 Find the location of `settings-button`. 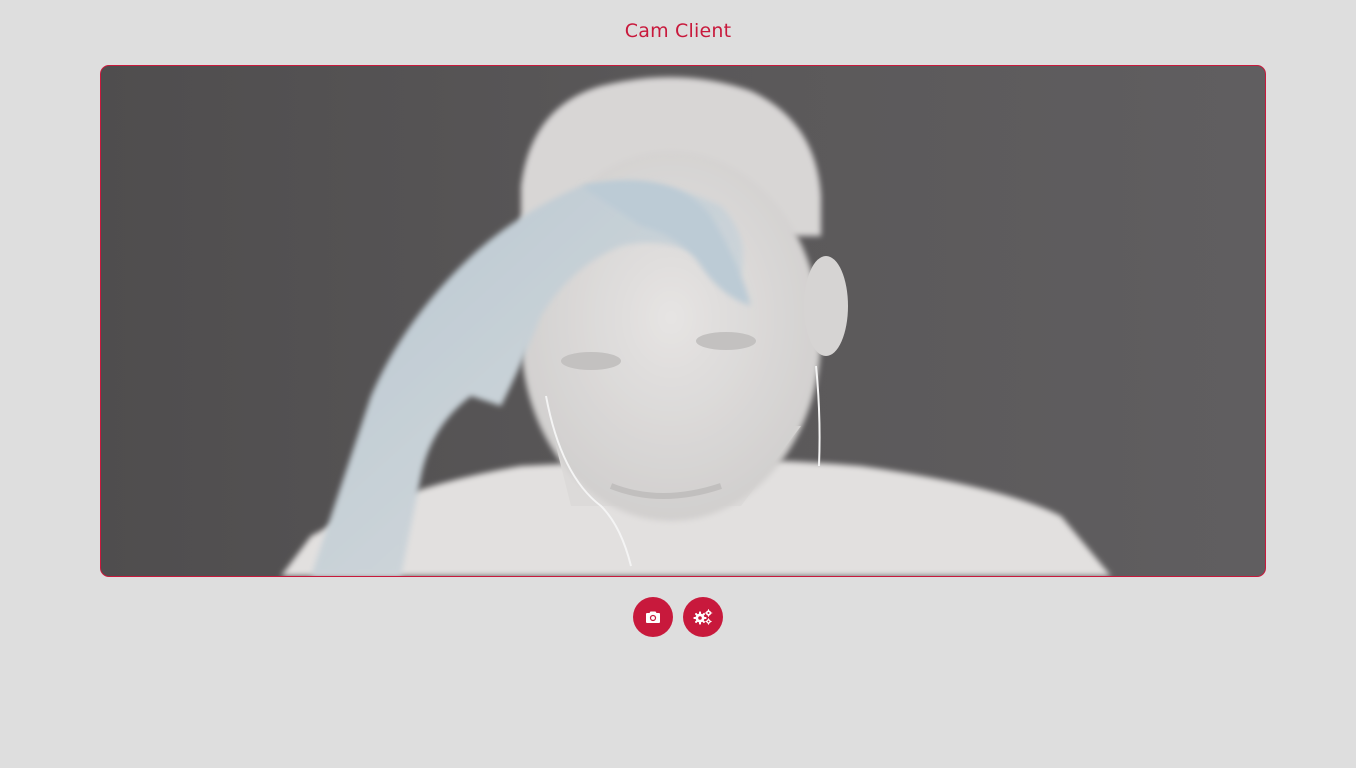

settings-button is located at coordinates (703, 617).